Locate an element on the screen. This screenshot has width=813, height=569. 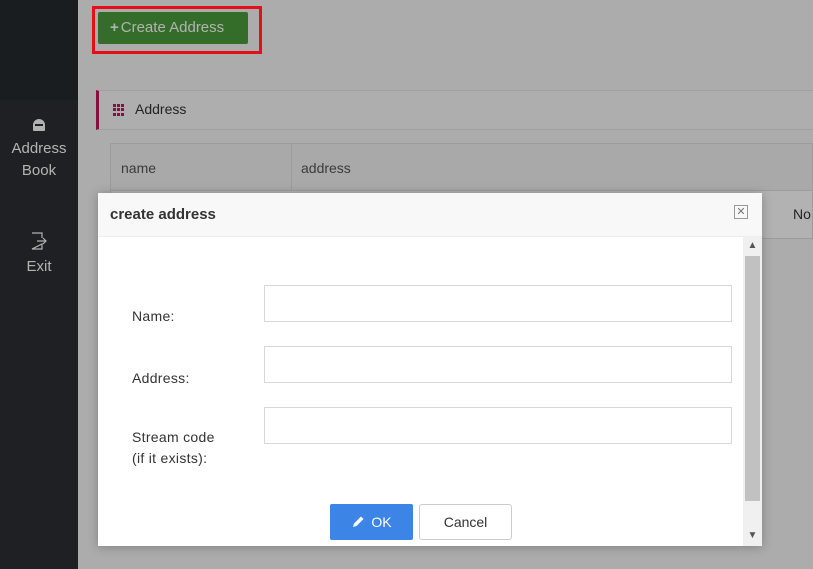
address-label: Address: is located at coordinates (161, 378).